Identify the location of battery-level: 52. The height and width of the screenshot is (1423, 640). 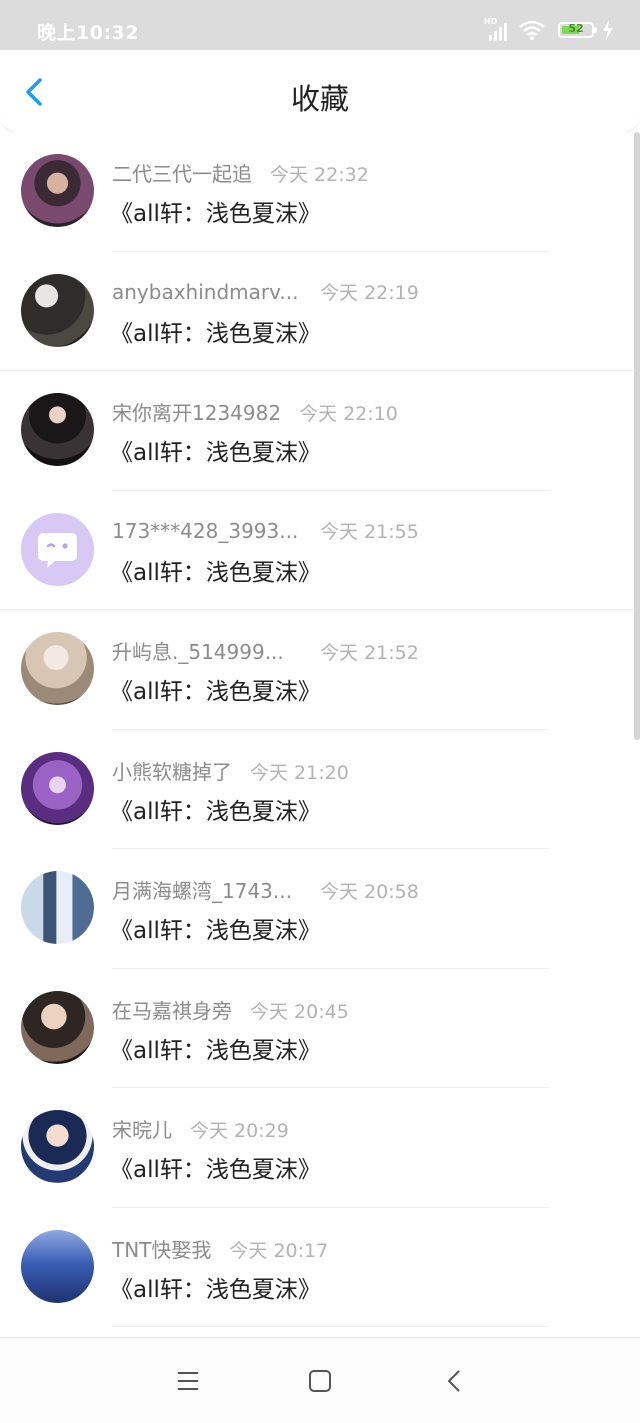
(576, 28).